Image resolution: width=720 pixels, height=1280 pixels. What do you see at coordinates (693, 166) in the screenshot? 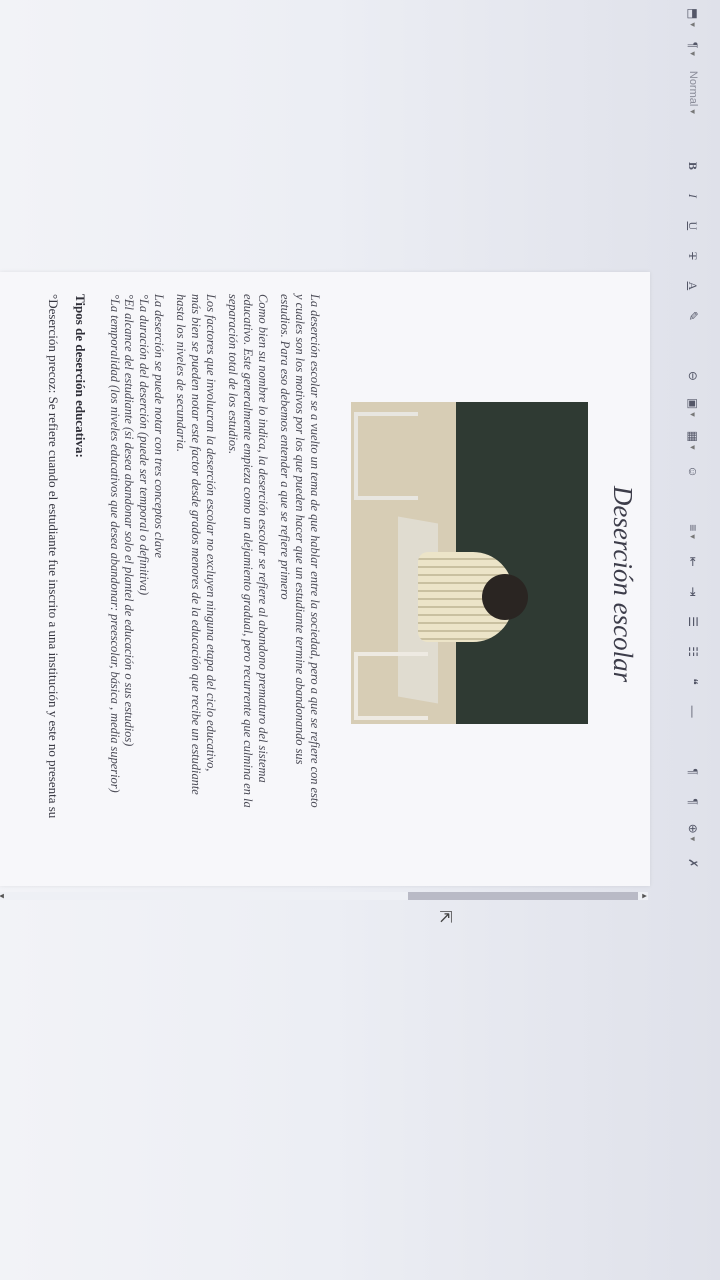
I see `bold-button: B` at bounding box center [693, 166].